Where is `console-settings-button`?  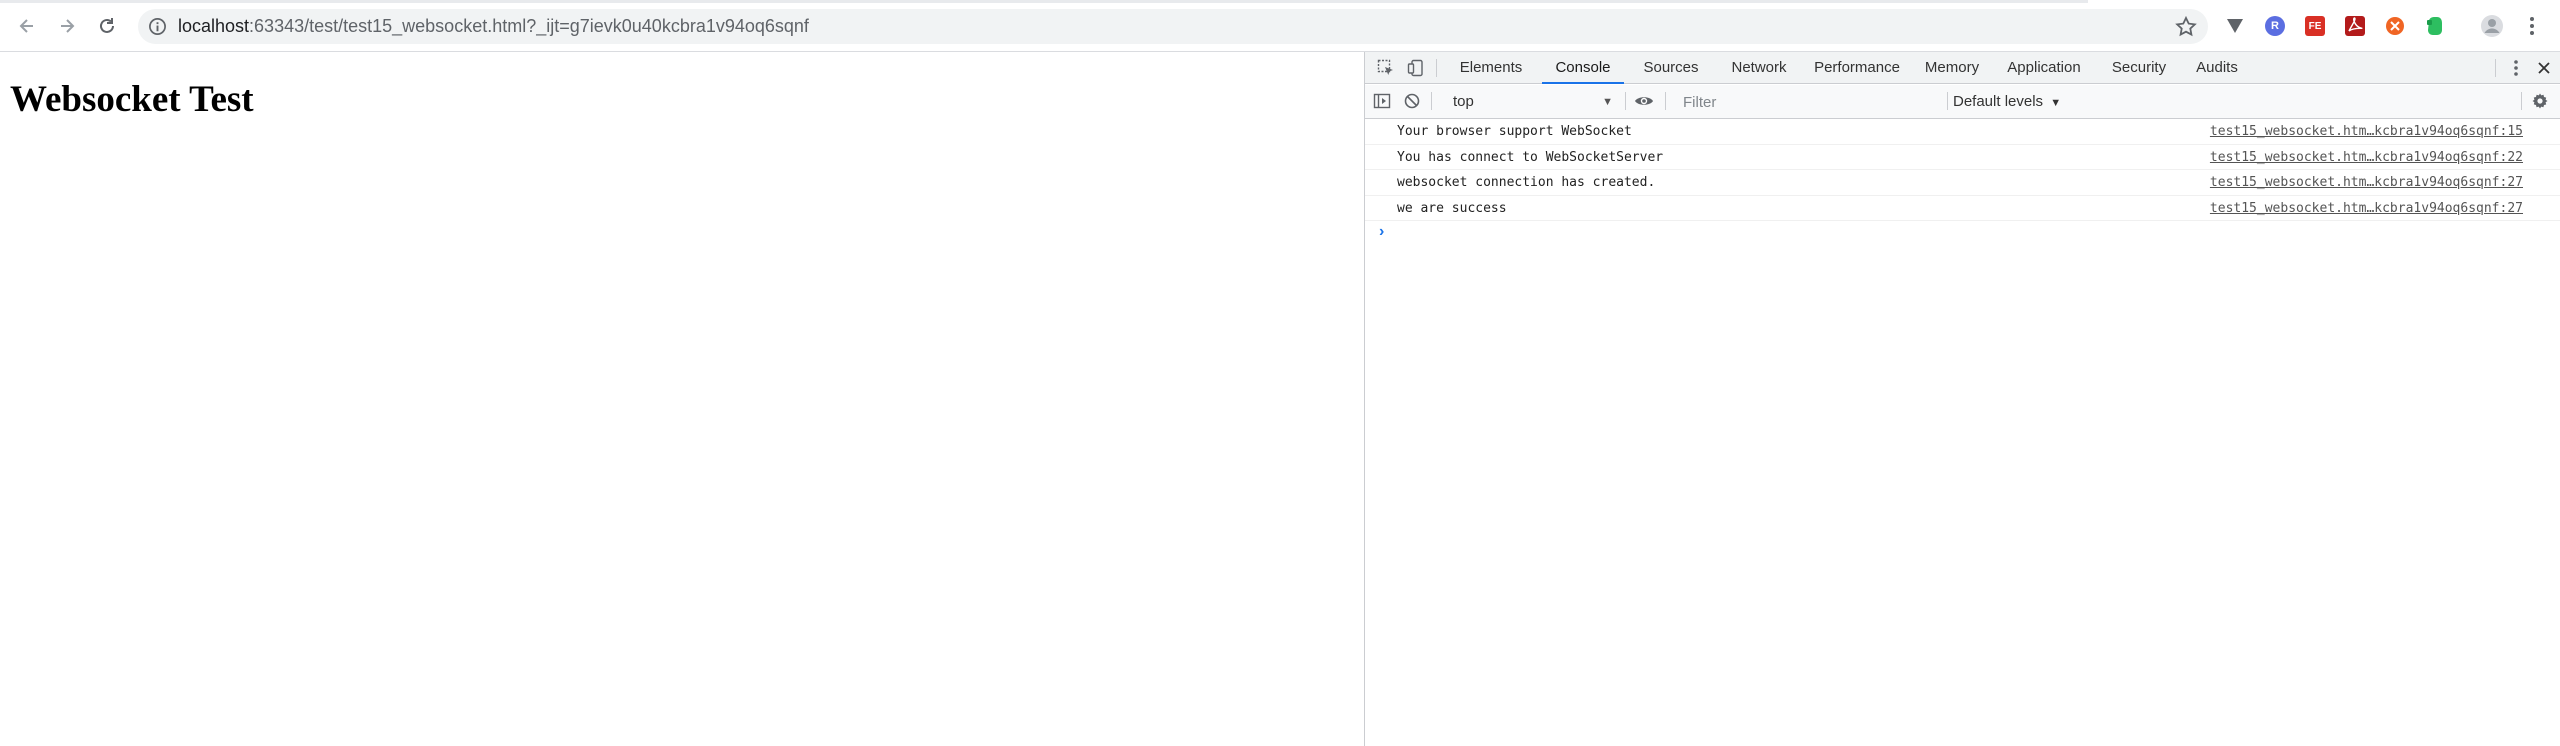 console-settings-button is located at coordinates (2540, 101).